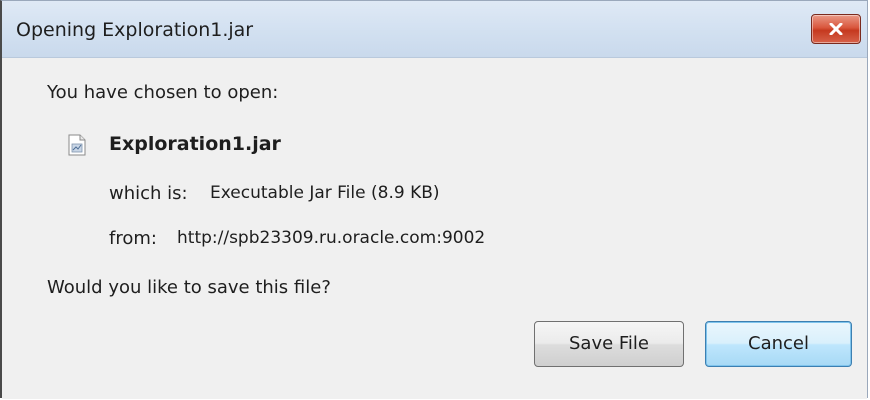  I want to click on cancel-button: Cancel, so click(778, 344).